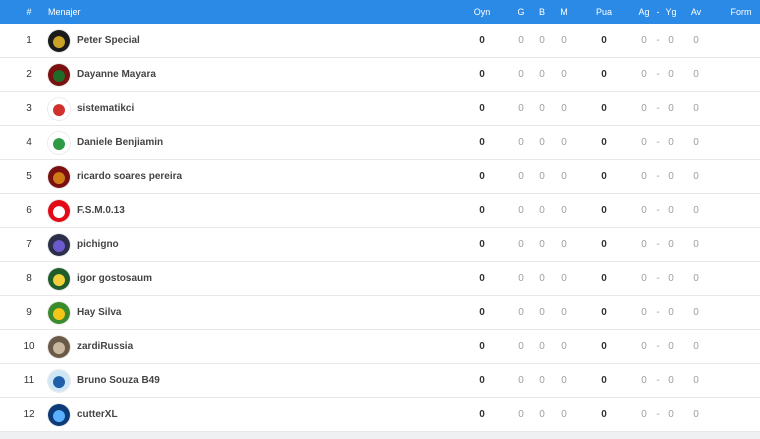 This screenshot has height=439, width=760. Describe the element at coordinates (380, 211) in the screenshot. I see `table-row: 6 F.S.M.0.13 0 0 0 0 0 0-0 0` at that location.